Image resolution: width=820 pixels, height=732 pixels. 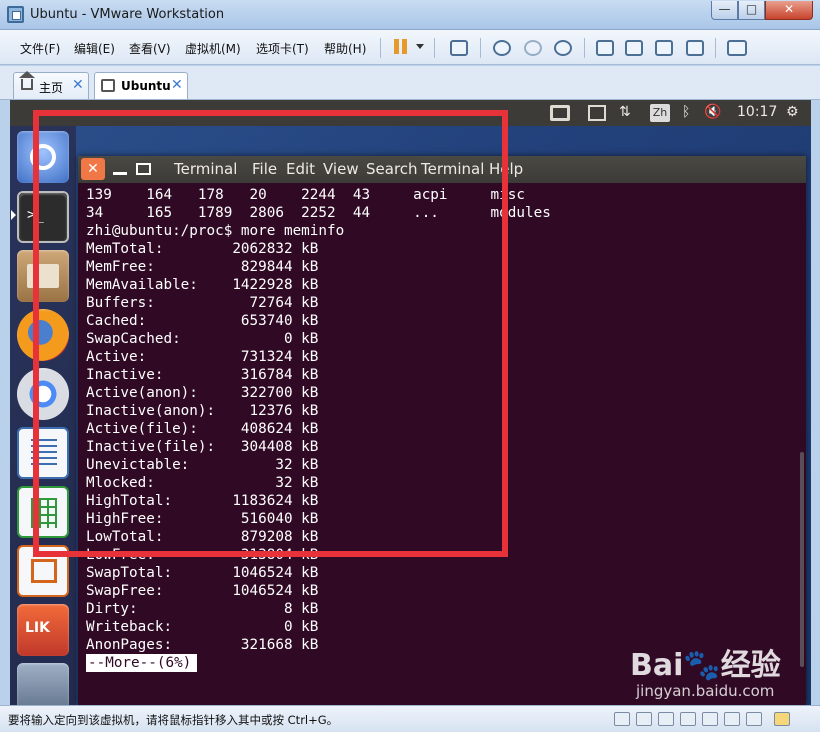 I want to click on sidebar-toggle-icon, so click(x=605, y=48).